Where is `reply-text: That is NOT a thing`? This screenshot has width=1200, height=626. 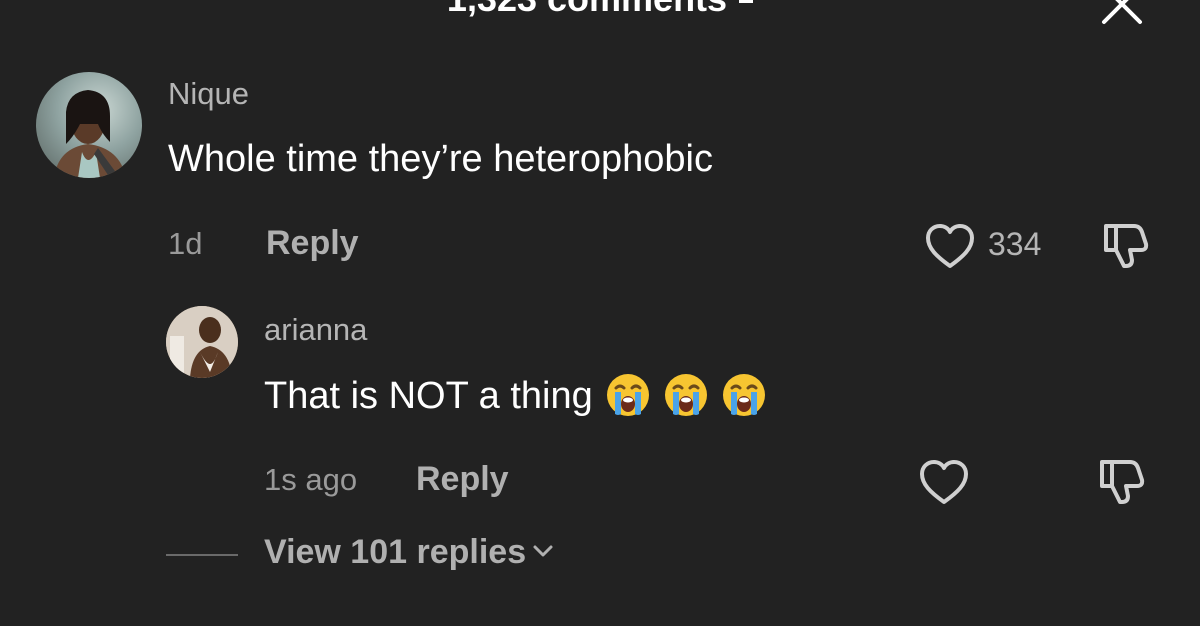
reply-text: That is NOT a thing is located at coordinates (428, 396).